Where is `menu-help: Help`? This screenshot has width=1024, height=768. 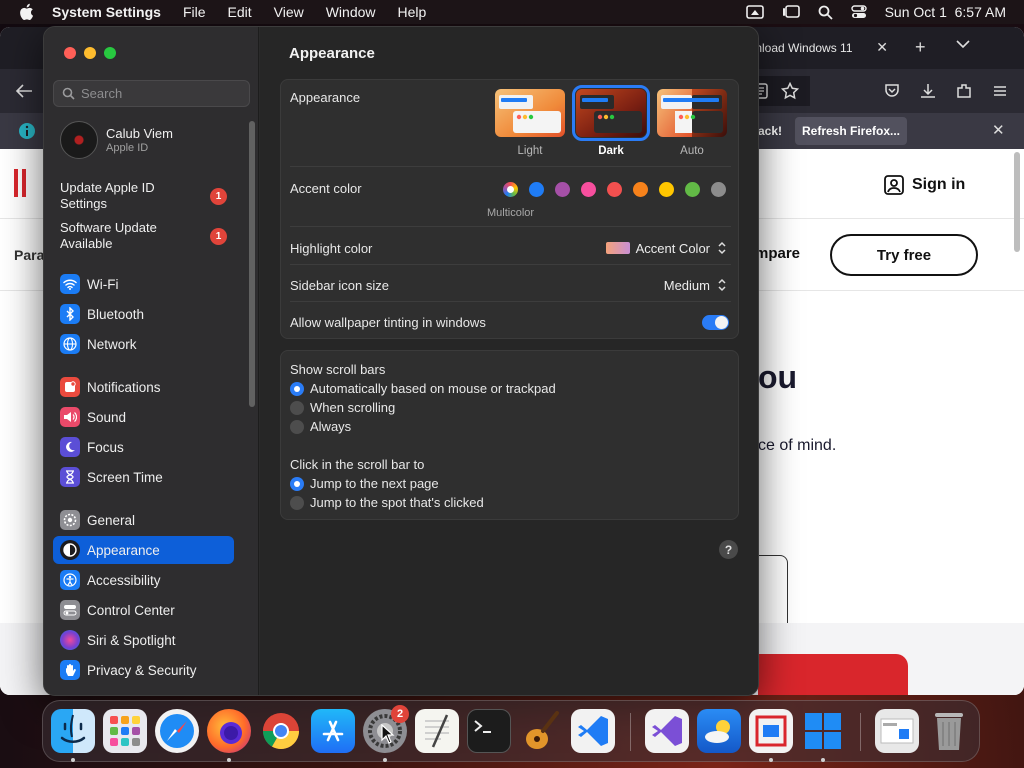
menu-help: Help is located at coordinates (412, 12).